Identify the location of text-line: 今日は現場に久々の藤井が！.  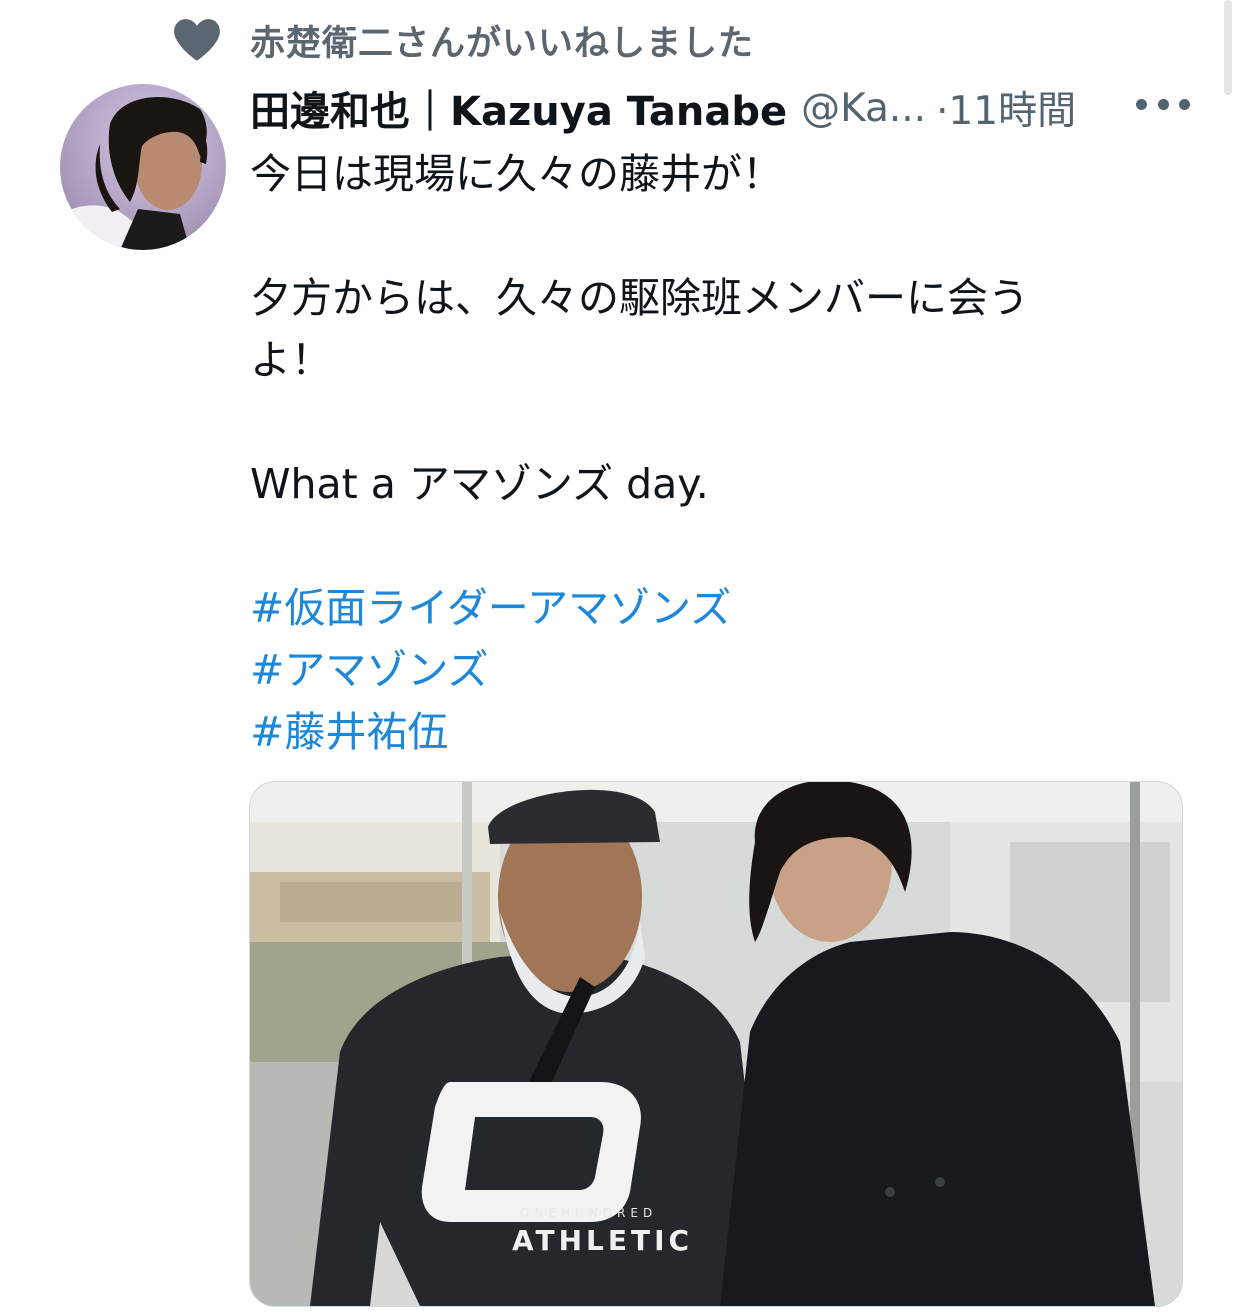
(516, 174).